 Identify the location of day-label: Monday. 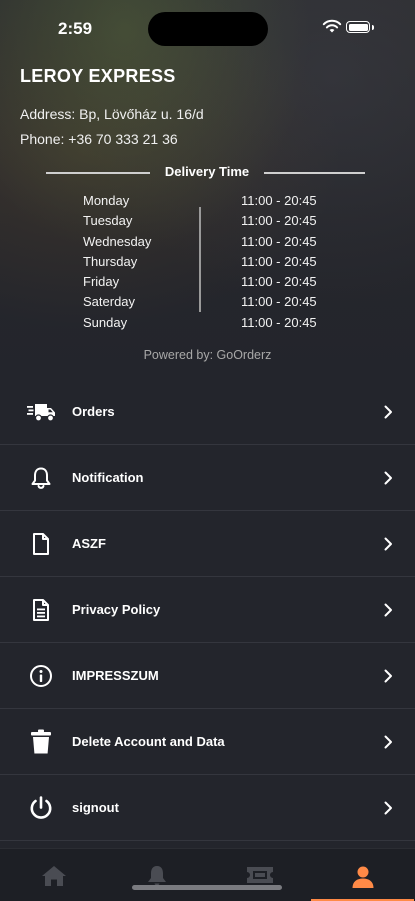
(106, 200).